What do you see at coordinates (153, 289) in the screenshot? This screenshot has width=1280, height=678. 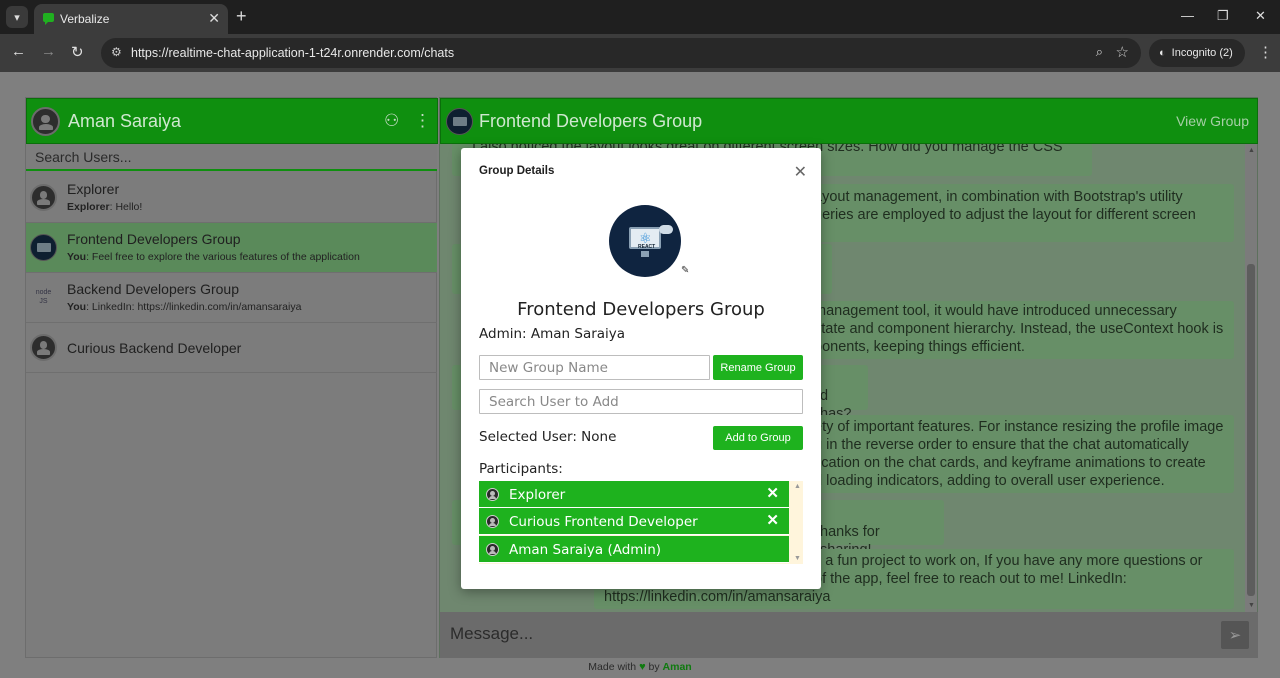 I see `chat-name: Backend Developers Group` at bounding box center [153, 289].